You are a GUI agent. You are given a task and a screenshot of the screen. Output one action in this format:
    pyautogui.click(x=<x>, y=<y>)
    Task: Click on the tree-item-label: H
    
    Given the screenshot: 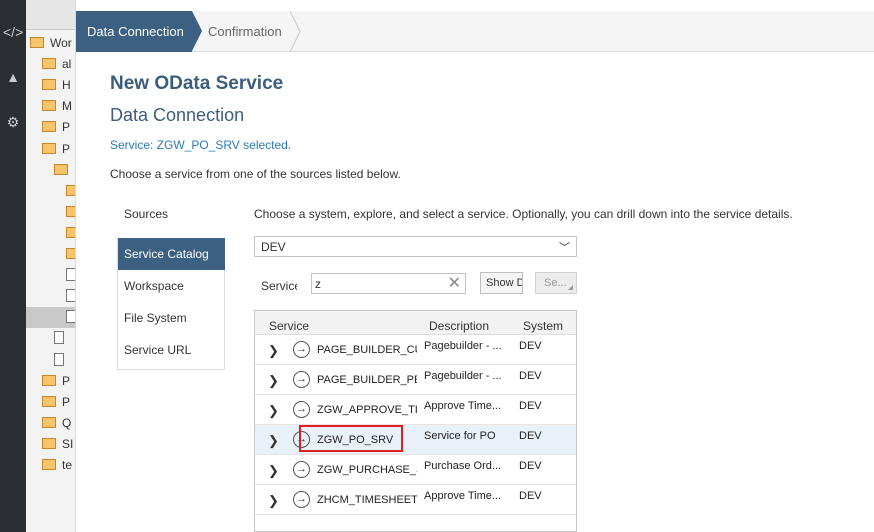 What is the action you would take?
    pyautogui.click(x=66, y=85)
    